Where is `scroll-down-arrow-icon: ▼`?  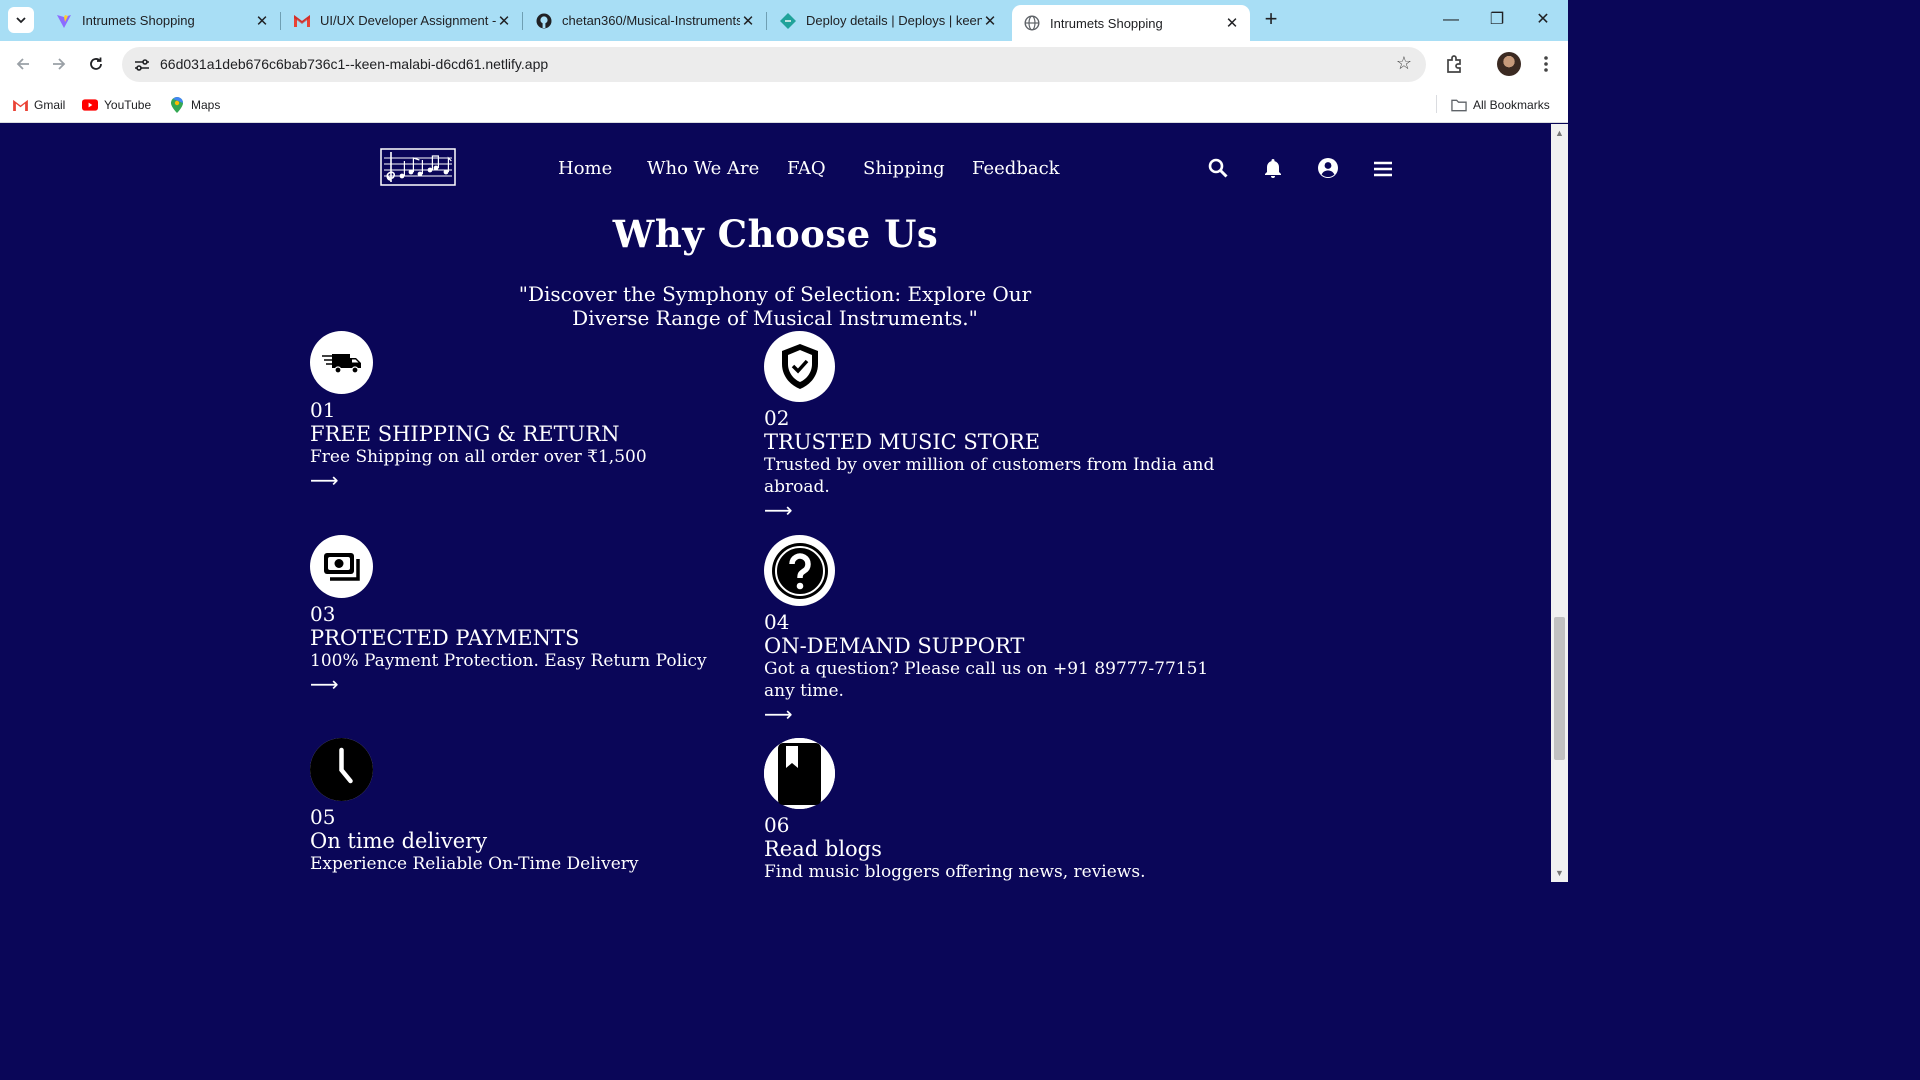 scroll-down-arrow-icon: ▼ is located at coordinates (1559, 873).